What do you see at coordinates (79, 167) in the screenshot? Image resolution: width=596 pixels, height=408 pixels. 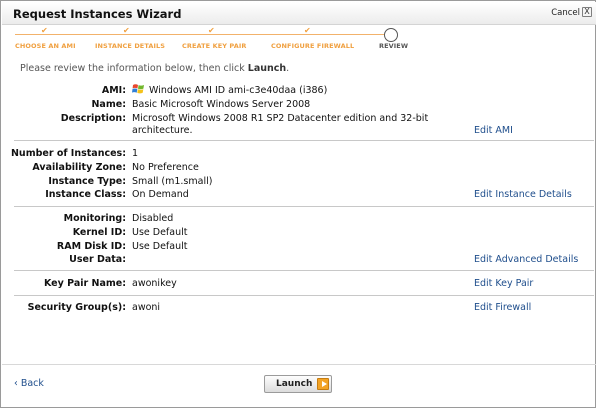 I see `availability-zone-label: Availability Zone:` at bounding box center [79, 167].